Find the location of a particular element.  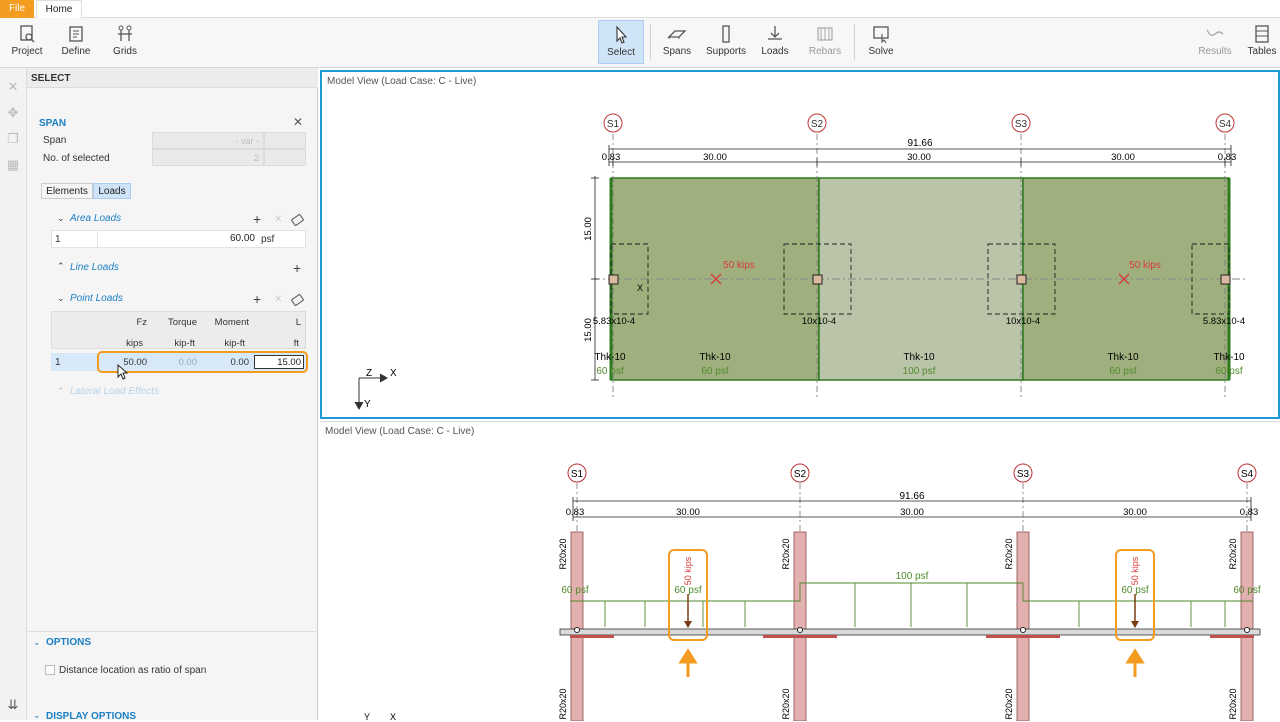

select-button: Select is located at coordinates (621, 42).